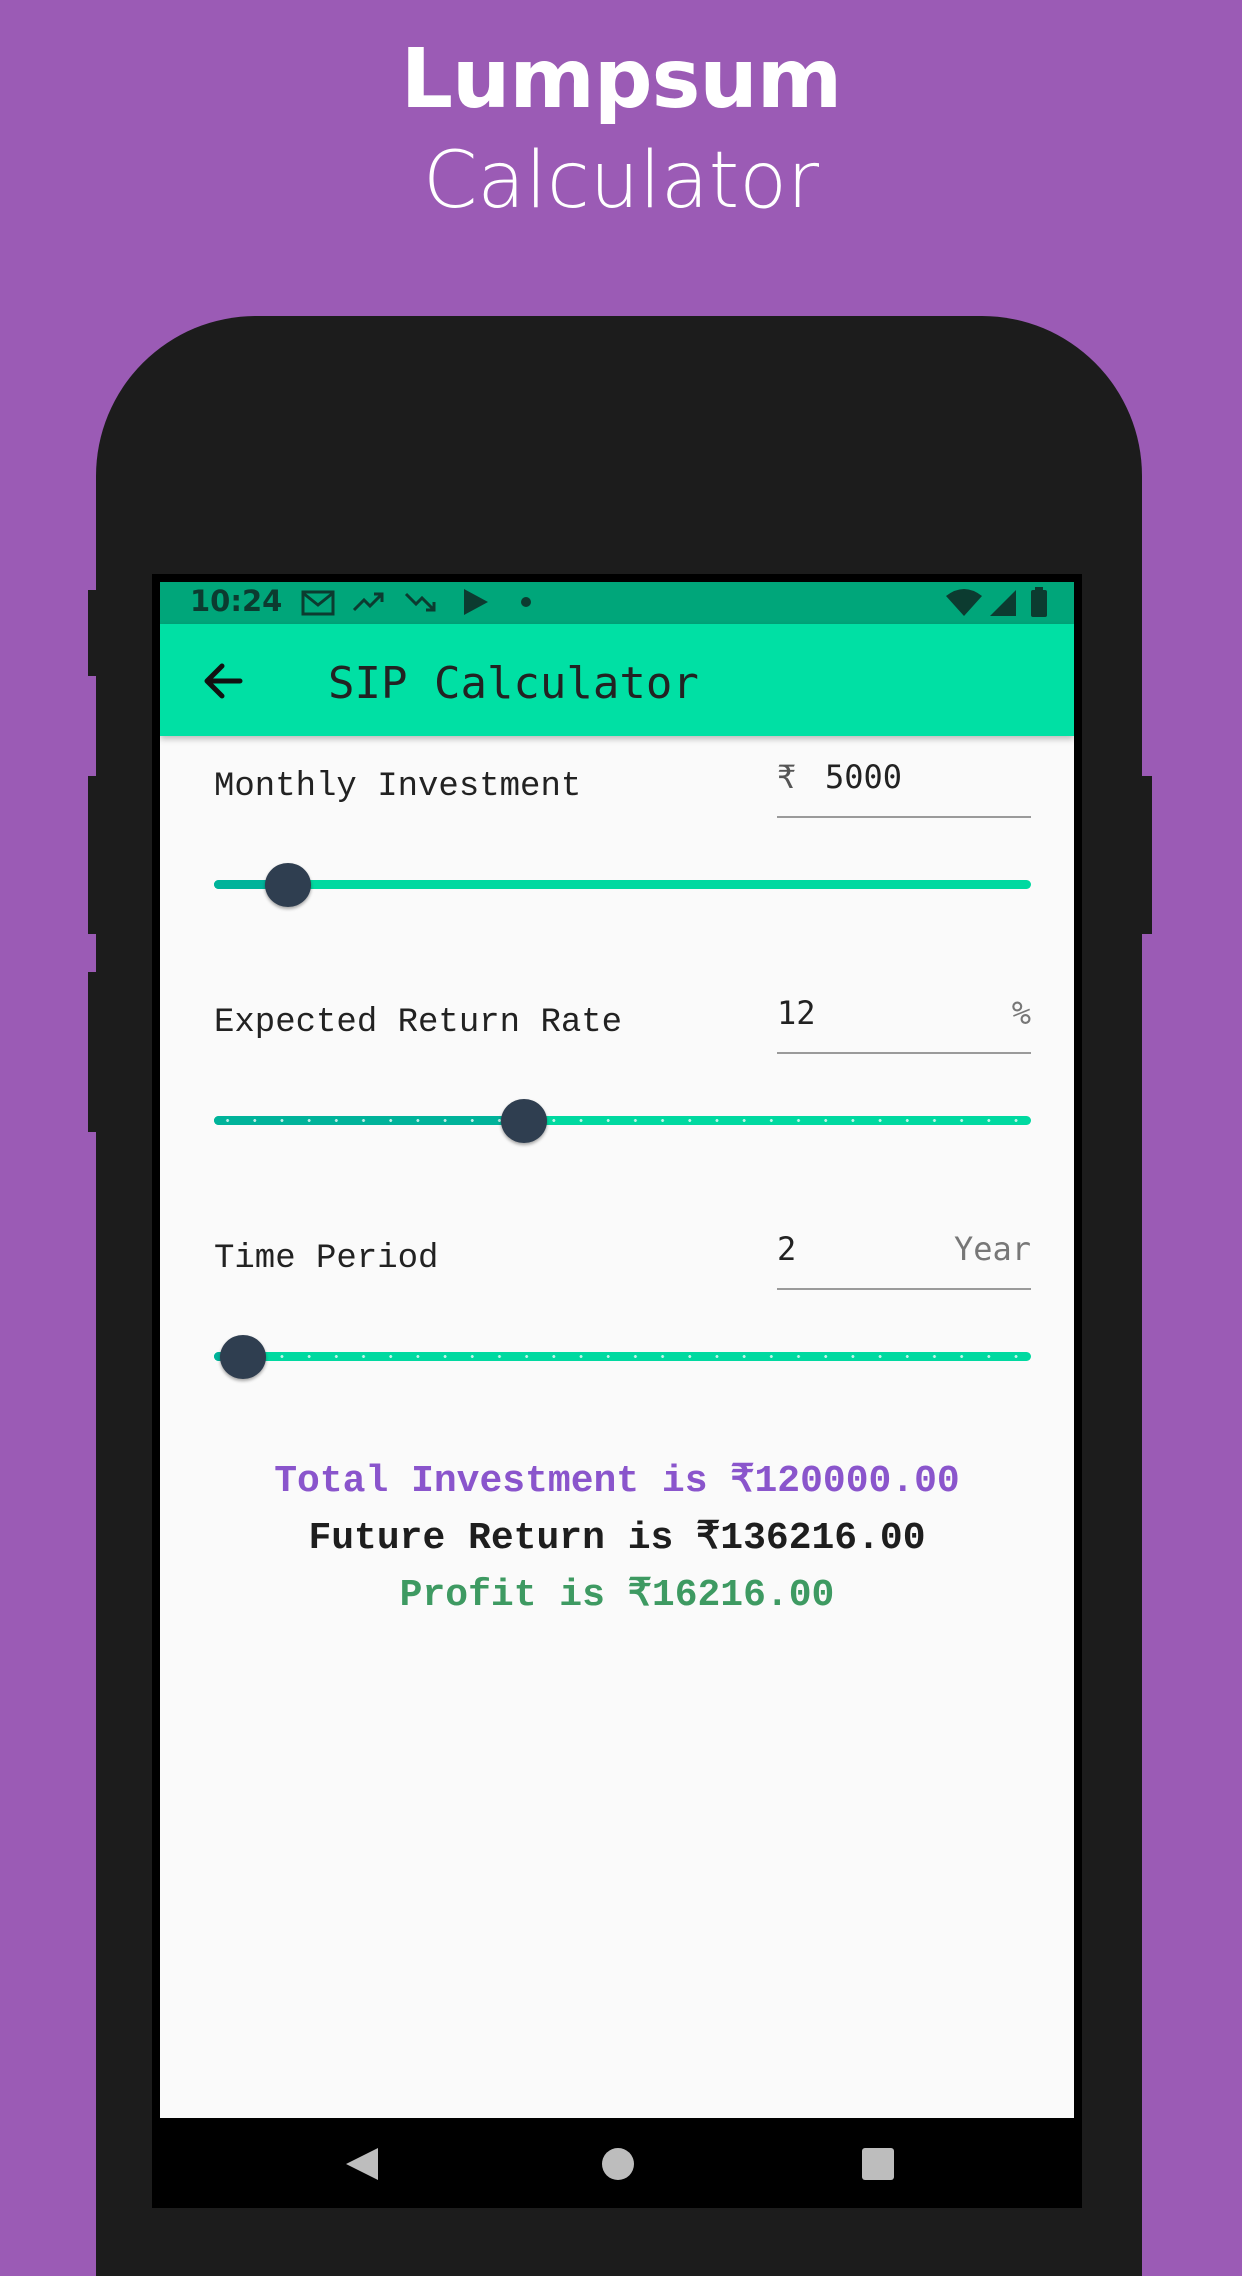 This screenshot has height=2276, width=1242. Describe the element at coordinates (796, 1013) in the screenshot. I see `return-rate-value: 12` at that location.